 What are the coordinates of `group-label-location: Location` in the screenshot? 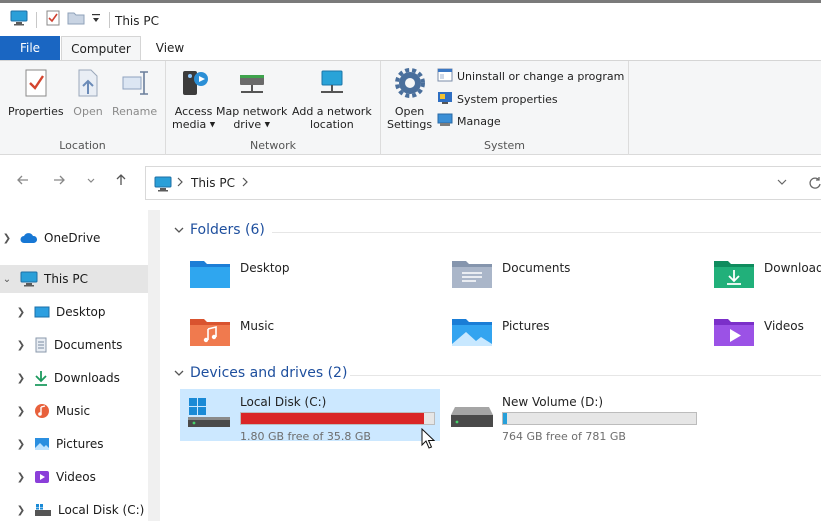 It's located at (82, 145).